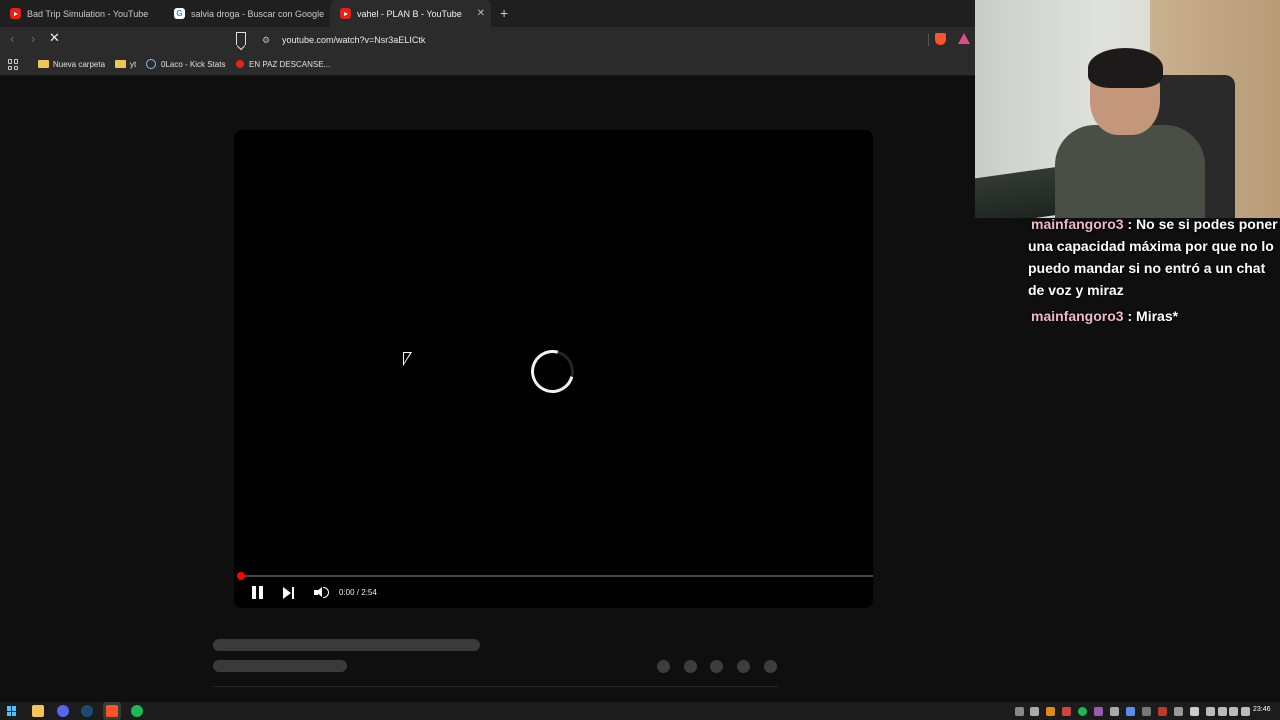 The image size is (1280, 720). Describe the element at coordinates (354, 39) in the screenshot. I see `url-text: youtube.com/watch?v=Nsr3aELICtk` at that location.